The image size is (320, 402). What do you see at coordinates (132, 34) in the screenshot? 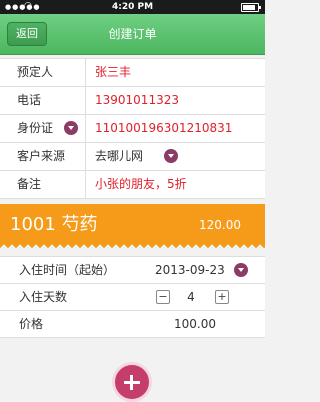
I see `navigation-bar: 创建订单 返回` at bounding box center [132, 34].